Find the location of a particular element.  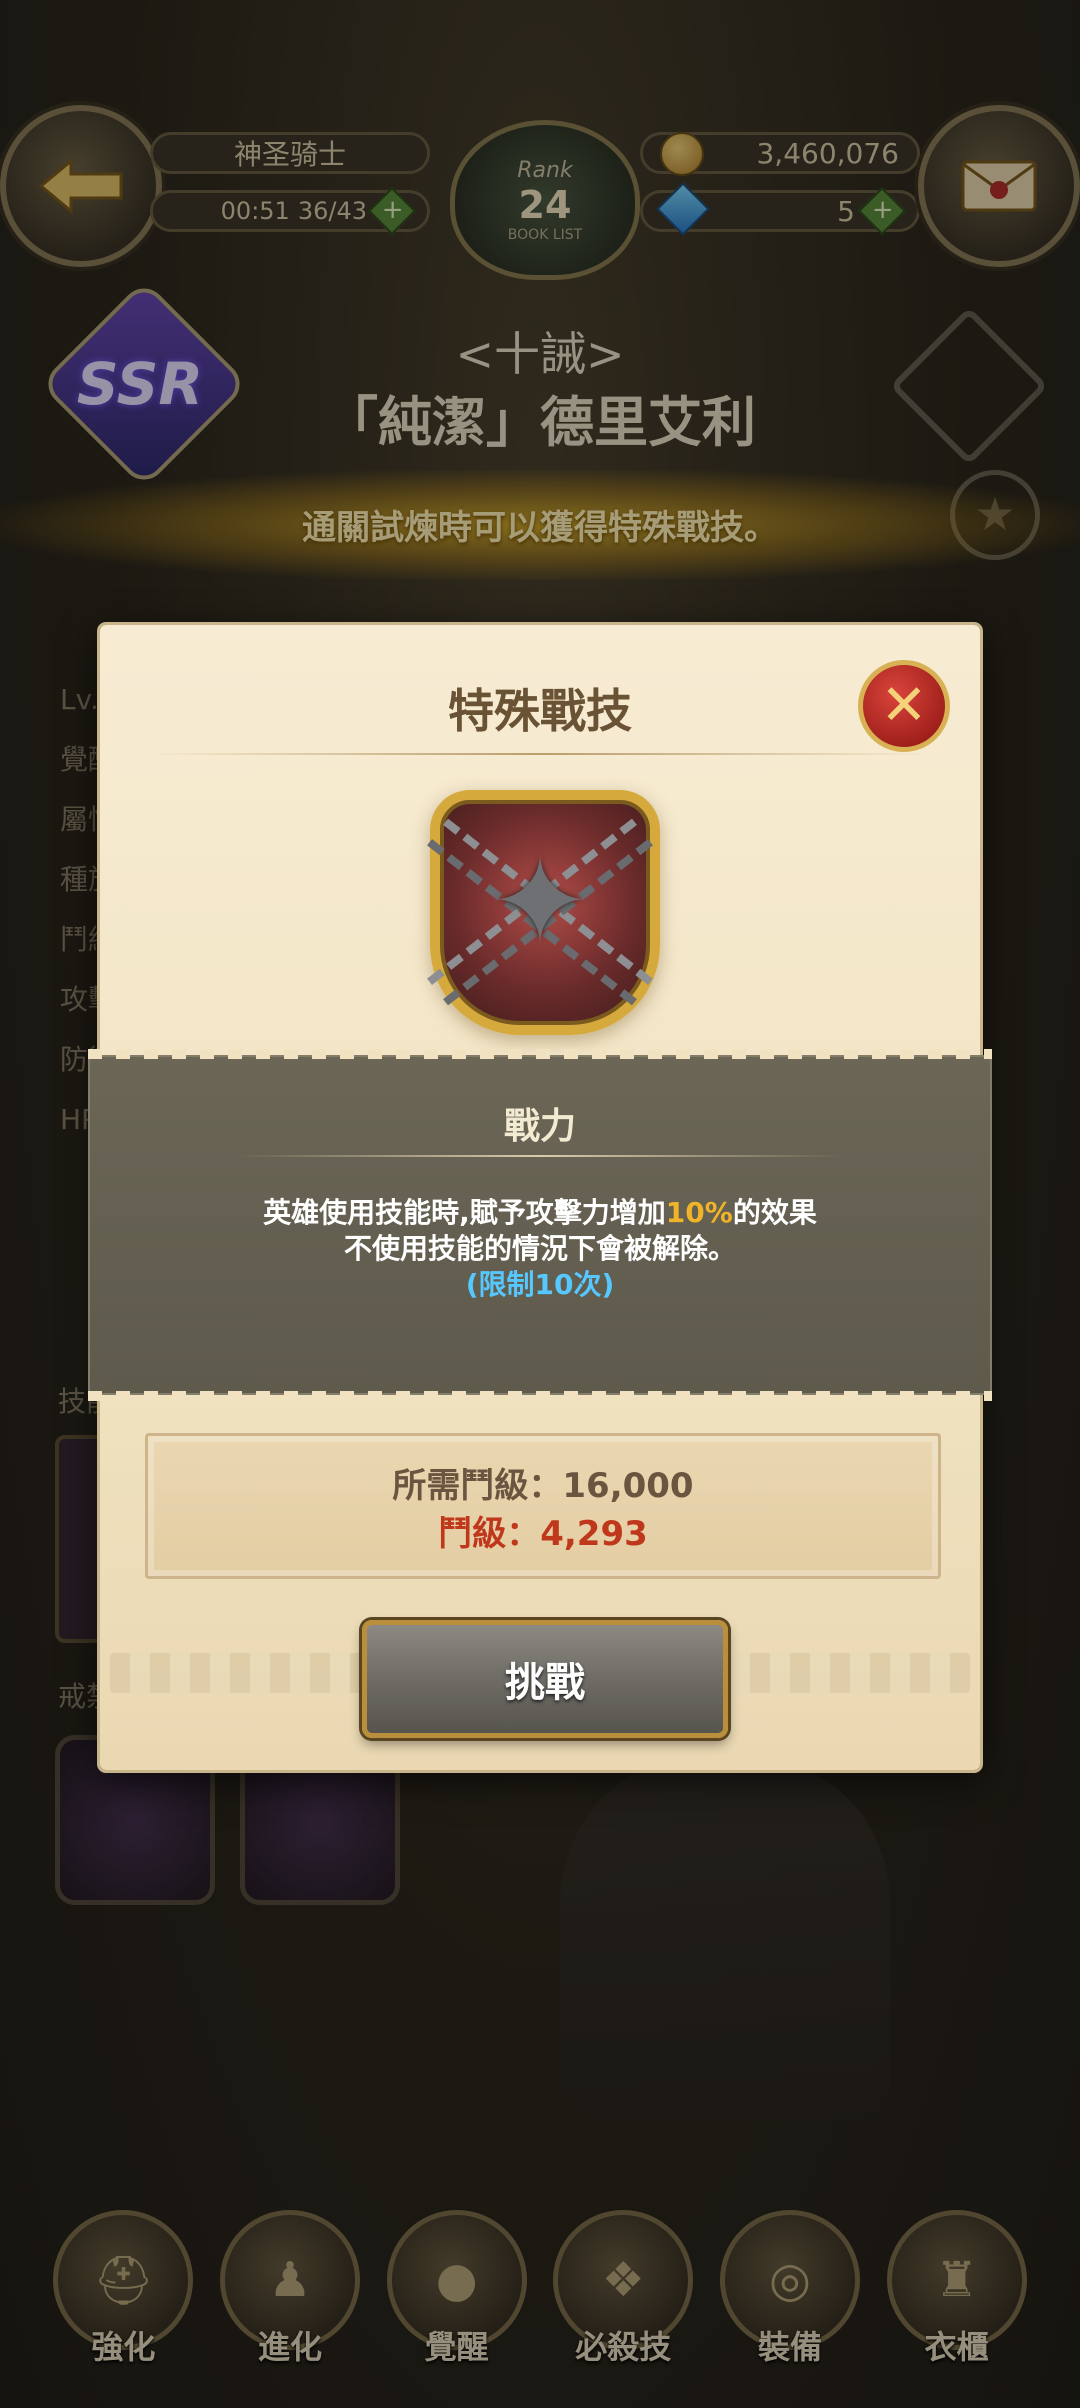

compass-star-icon: ✦ is located at coordinates (540, 902).